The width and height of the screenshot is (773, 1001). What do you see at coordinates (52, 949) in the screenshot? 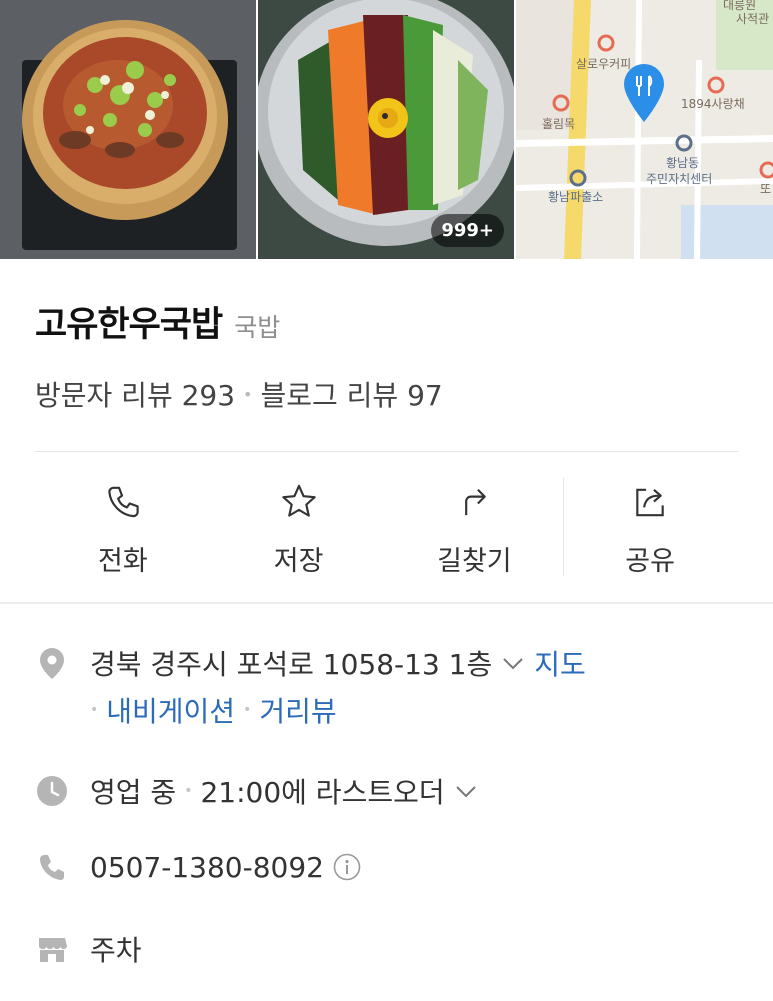
I see `store-icon` at bounding box center [52, 949].